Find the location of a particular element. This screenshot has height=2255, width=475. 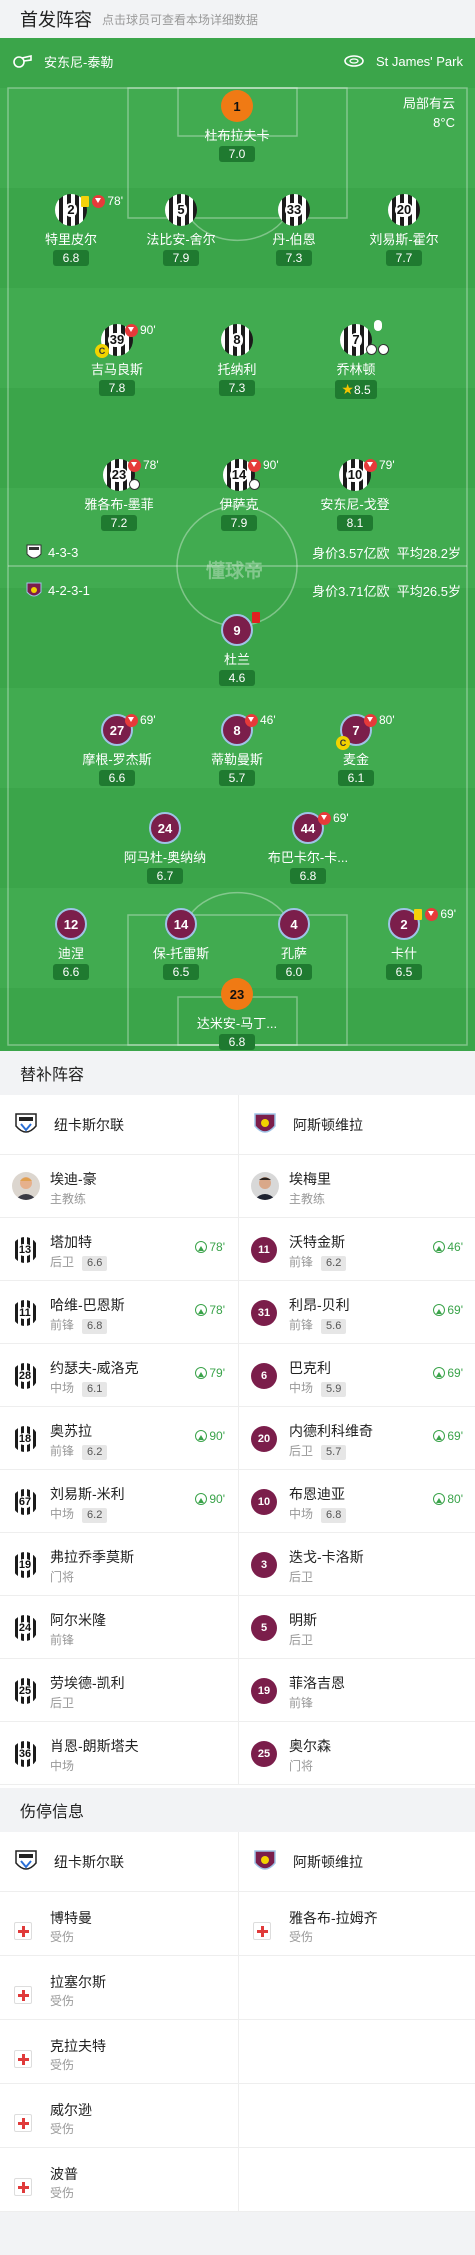

away-sub-player: 25 奥尔森 门将 is located at coordinates (356, 1753).